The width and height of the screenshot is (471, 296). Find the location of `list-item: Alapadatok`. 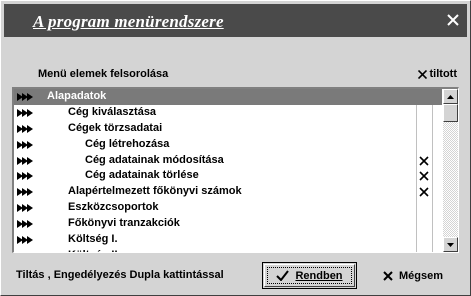

list-item: Alapadatok is located at coordinates (228, 97).